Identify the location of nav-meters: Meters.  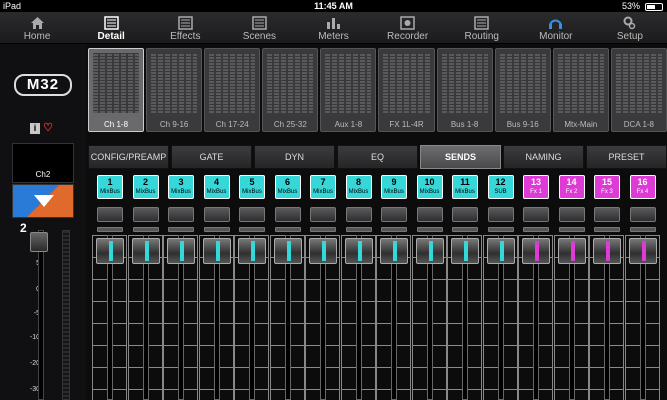
(333, 27).